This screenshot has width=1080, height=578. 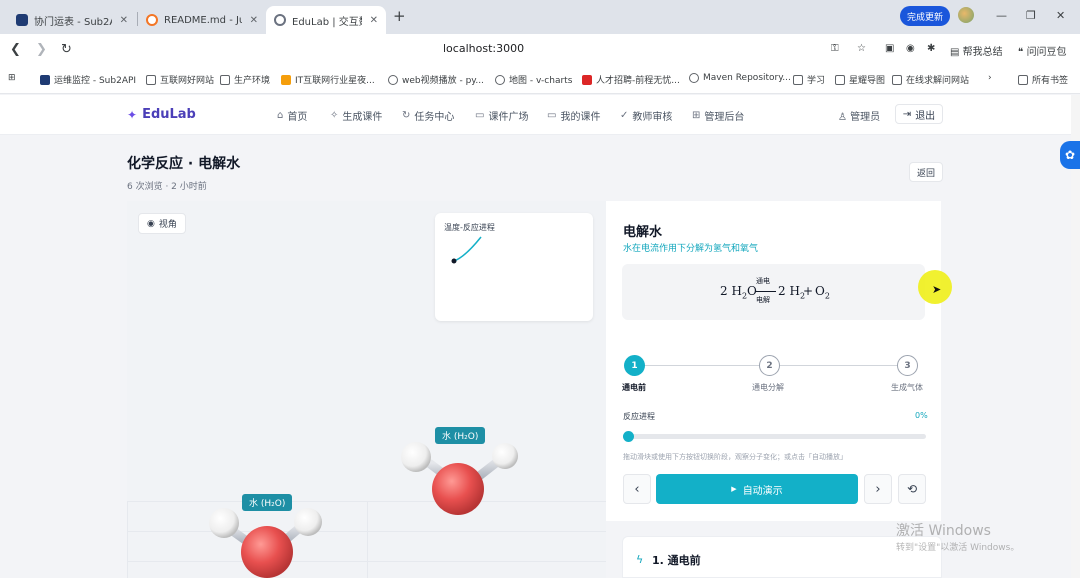 What do you see at coordinates (132, 114) in the screenshot?
I see `magic-wand-icon: ✦` at bounding box center [132, 114].